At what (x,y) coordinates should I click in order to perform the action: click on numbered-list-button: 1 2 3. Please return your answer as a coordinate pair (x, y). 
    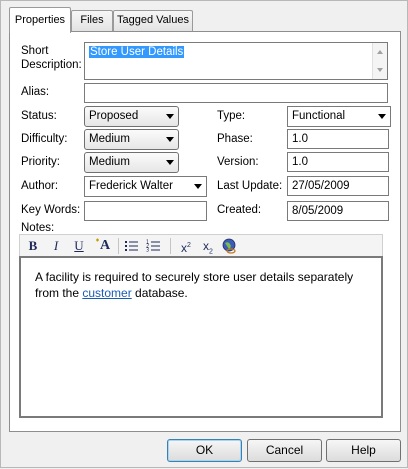
    Looking at the image, I should click on (154, 246).